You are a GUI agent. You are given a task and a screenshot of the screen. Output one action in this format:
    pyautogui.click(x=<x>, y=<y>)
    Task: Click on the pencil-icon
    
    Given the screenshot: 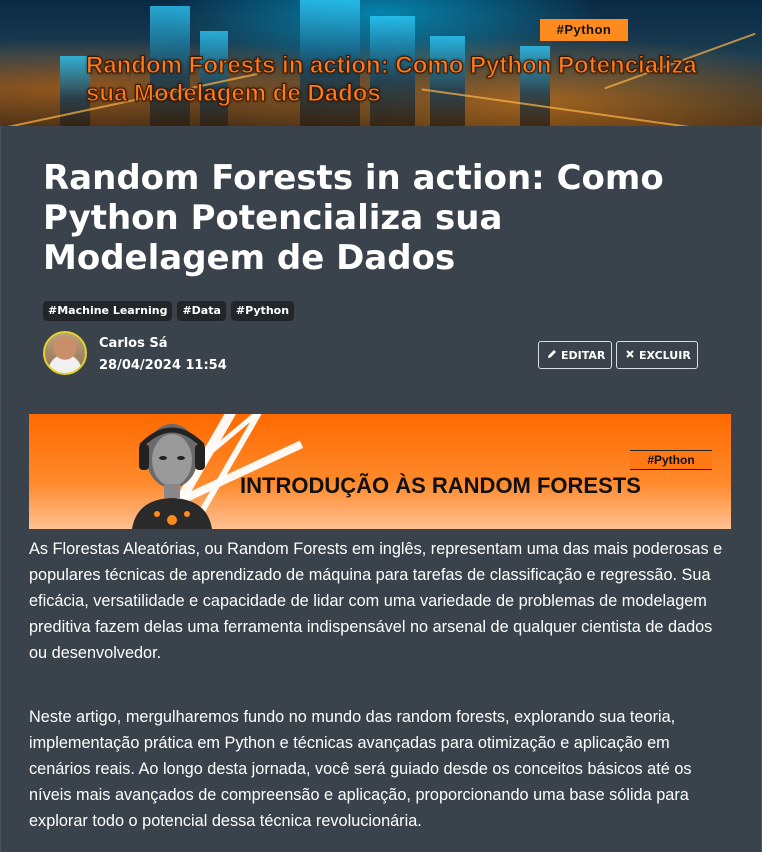 What is the action you would take?
    pyautogui.click(x=552, y=355)
    